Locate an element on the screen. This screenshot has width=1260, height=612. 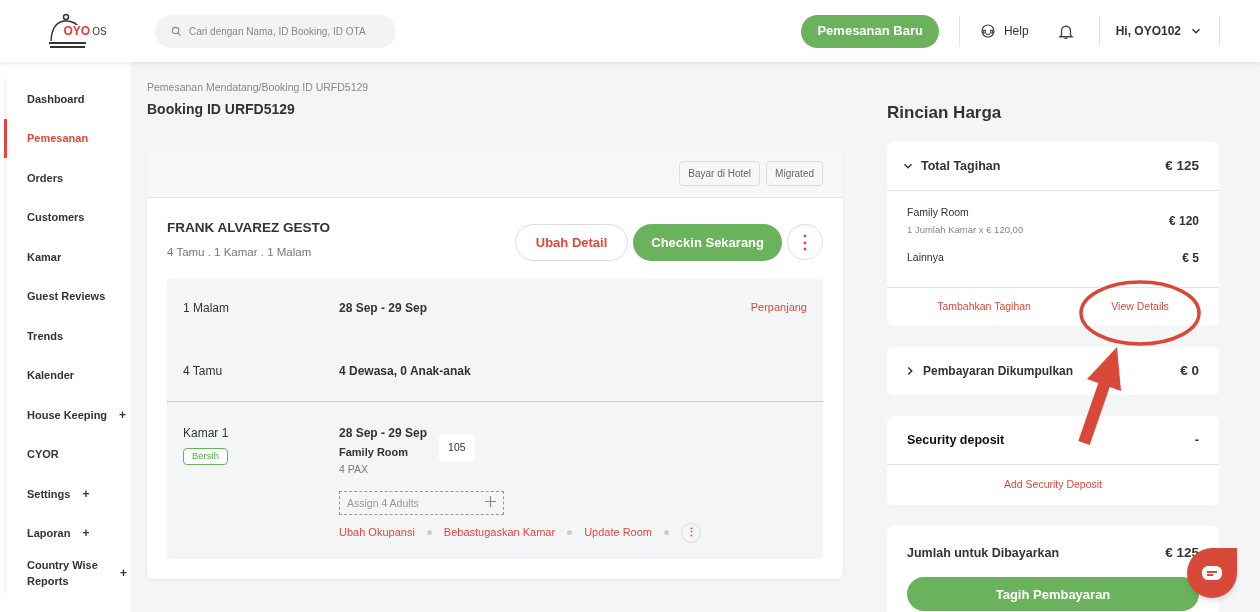
logo-brand: OYO is located at coordinates (77, 31).